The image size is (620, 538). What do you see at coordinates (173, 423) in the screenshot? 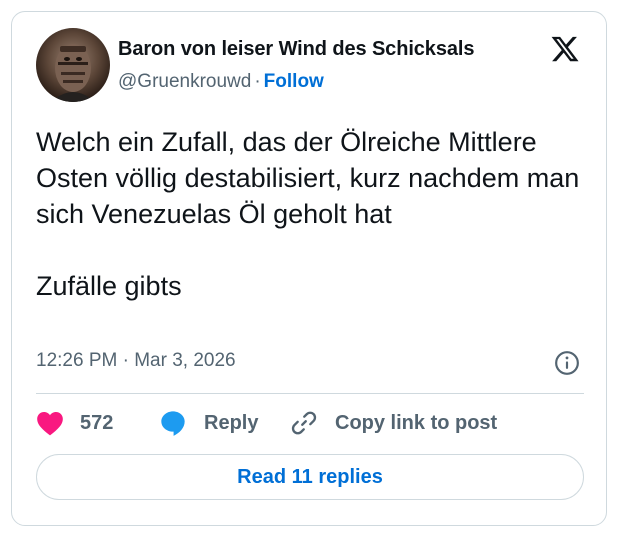
I see `reply-bubble-icon` at bounding box center [173, 423].